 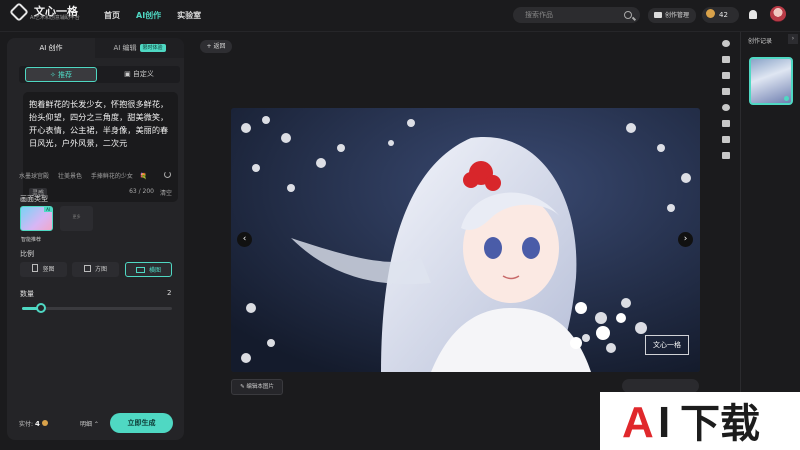 I want to click on detail-label: 明细, so click(x=86, y=424).